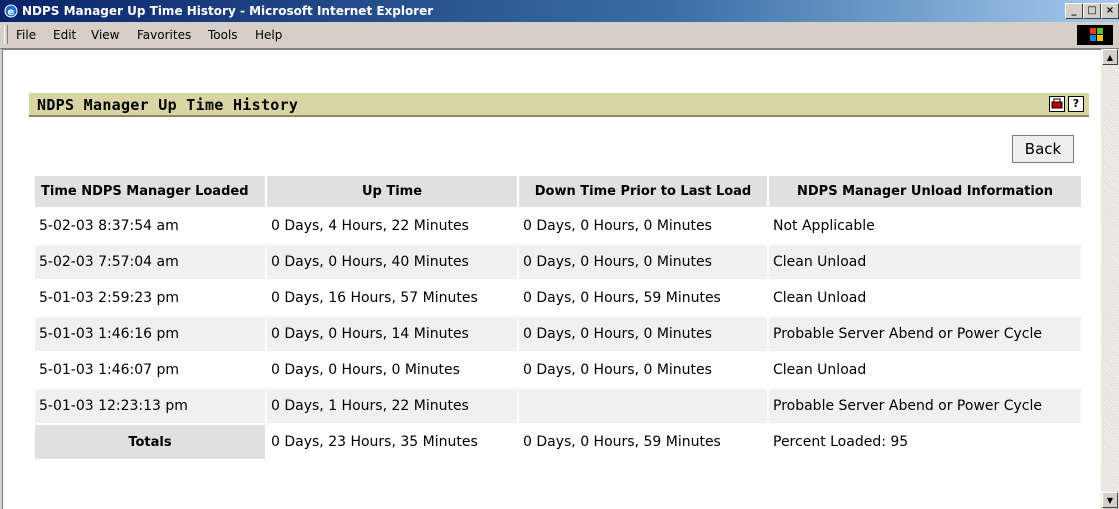 The image size is (1119, 509). I want to click on windows-logo-icon, so click(1095, 35).